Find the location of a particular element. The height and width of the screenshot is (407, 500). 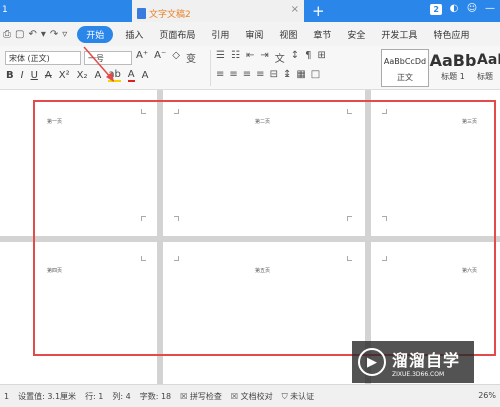

numbered-list-icon: ☷ is located at coordinates (235, 57).